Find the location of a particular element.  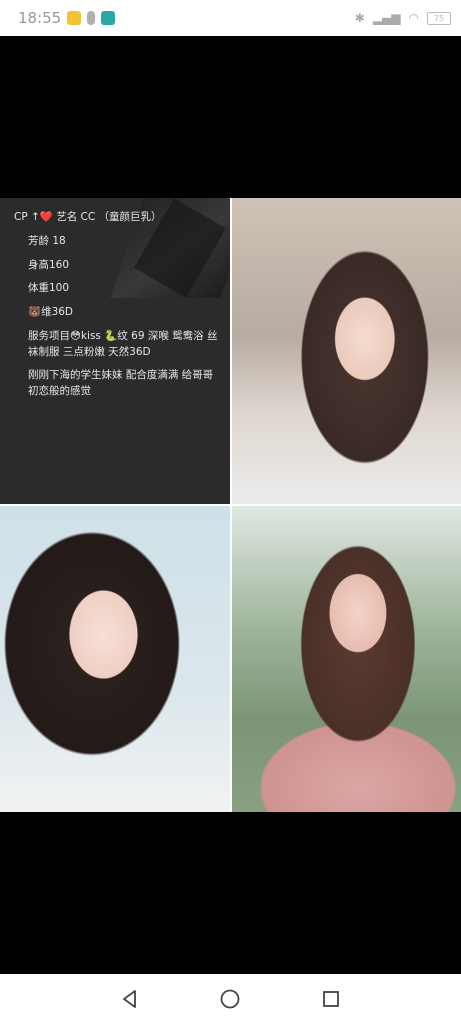

system-icons: ✱ ▂▄▆ ◠ 75 is located at coordinates (403, 18).